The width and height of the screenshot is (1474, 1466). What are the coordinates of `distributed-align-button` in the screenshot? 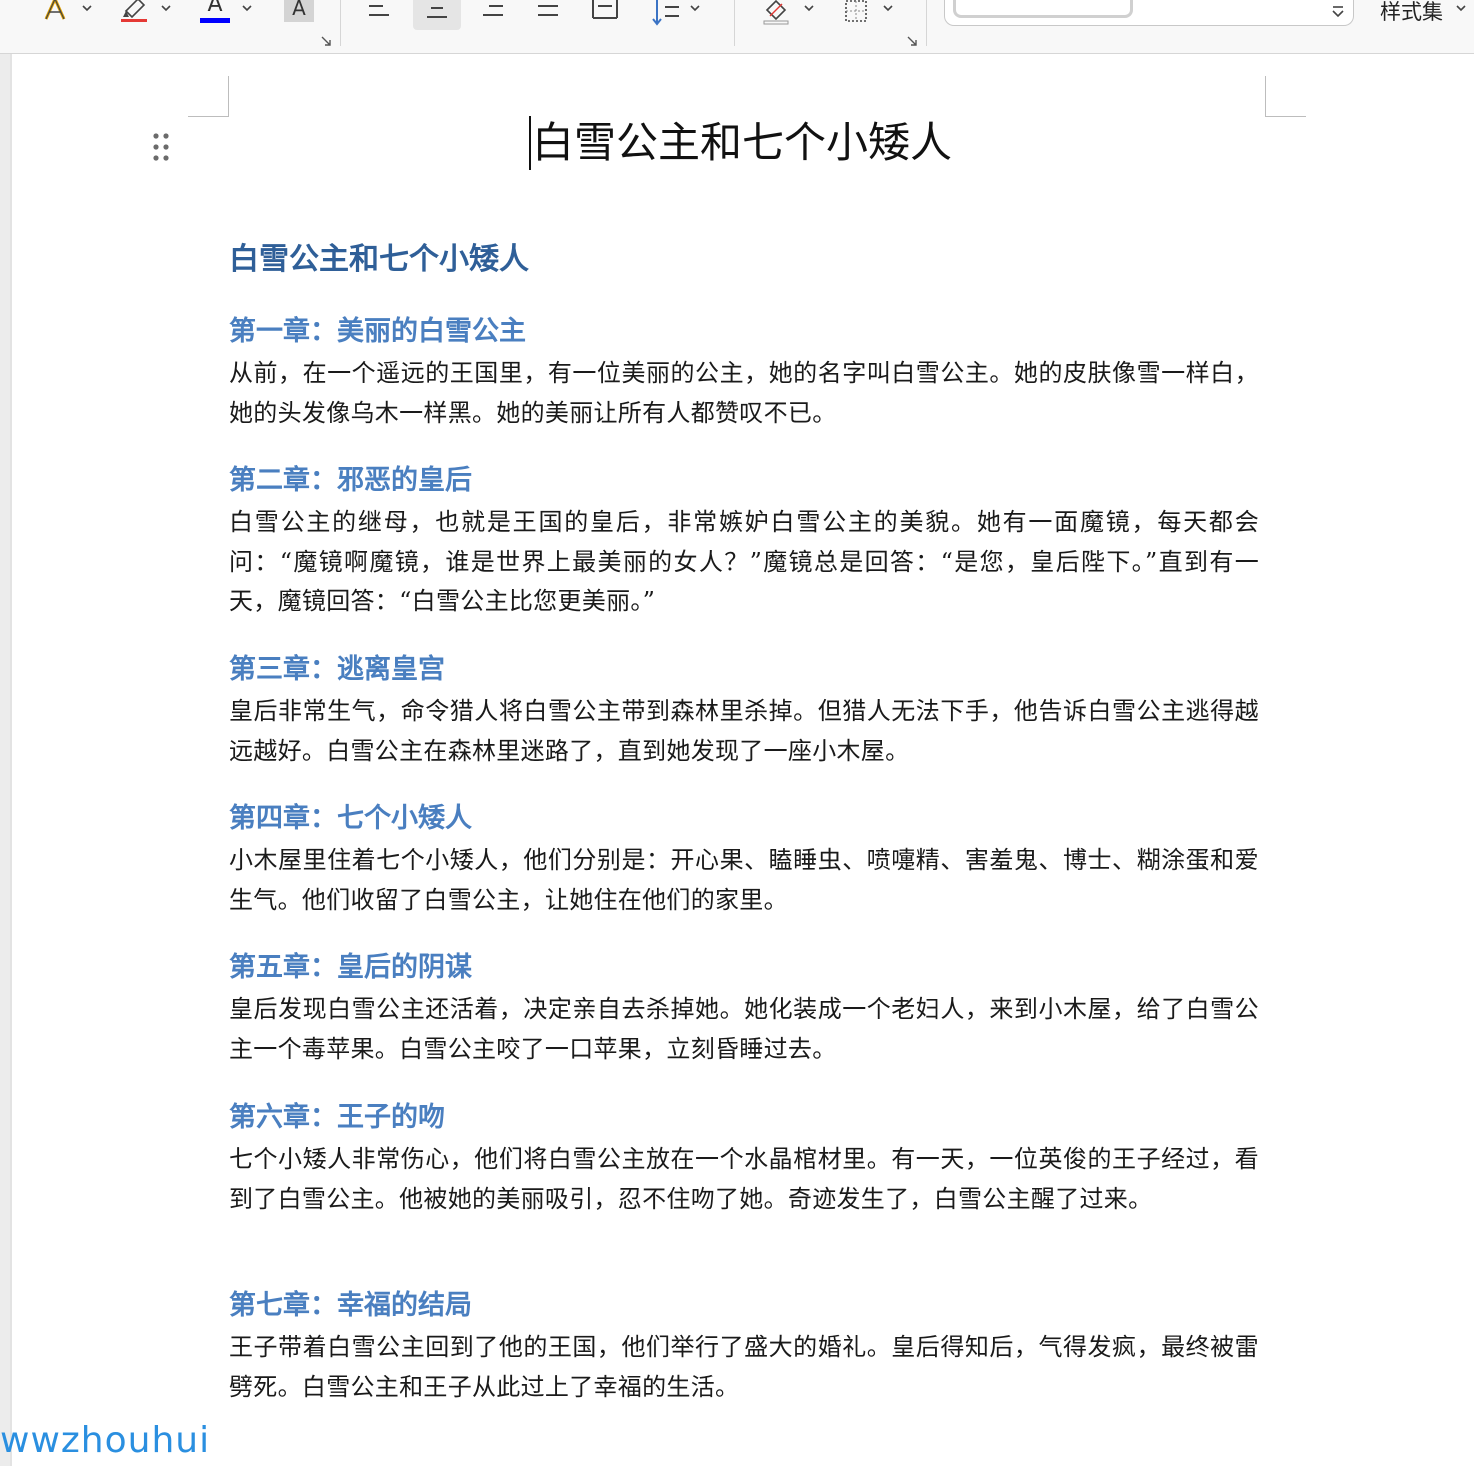 It's located at (605, 14).